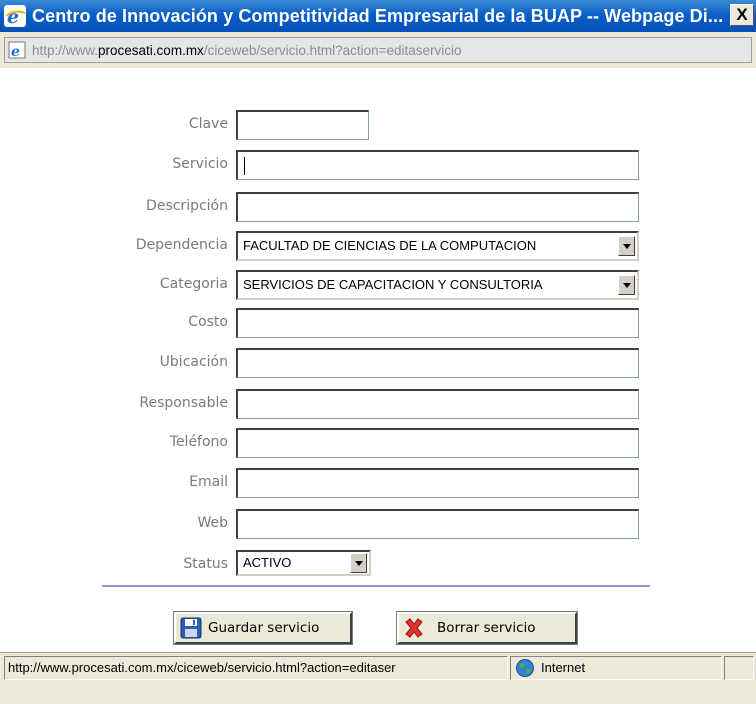 Image resolution: width=756 pixels, height=704 pixels. Describe the element at coordinates (302, 125) in the screenshot. I see `clave-input` at that location.